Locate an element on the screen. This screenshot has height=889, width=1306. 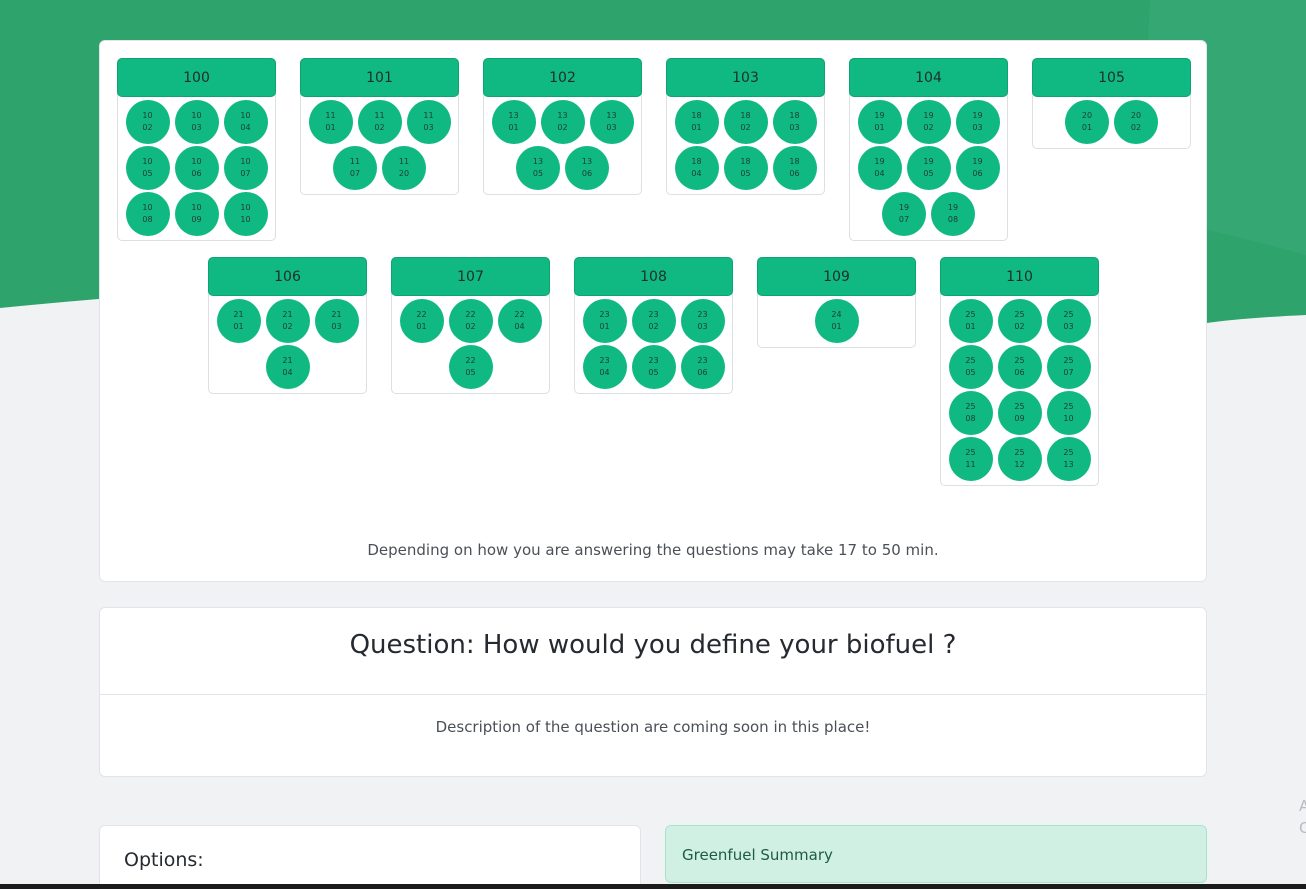
question-dot-button: 20 01 is located at coordinates (1087, 122).